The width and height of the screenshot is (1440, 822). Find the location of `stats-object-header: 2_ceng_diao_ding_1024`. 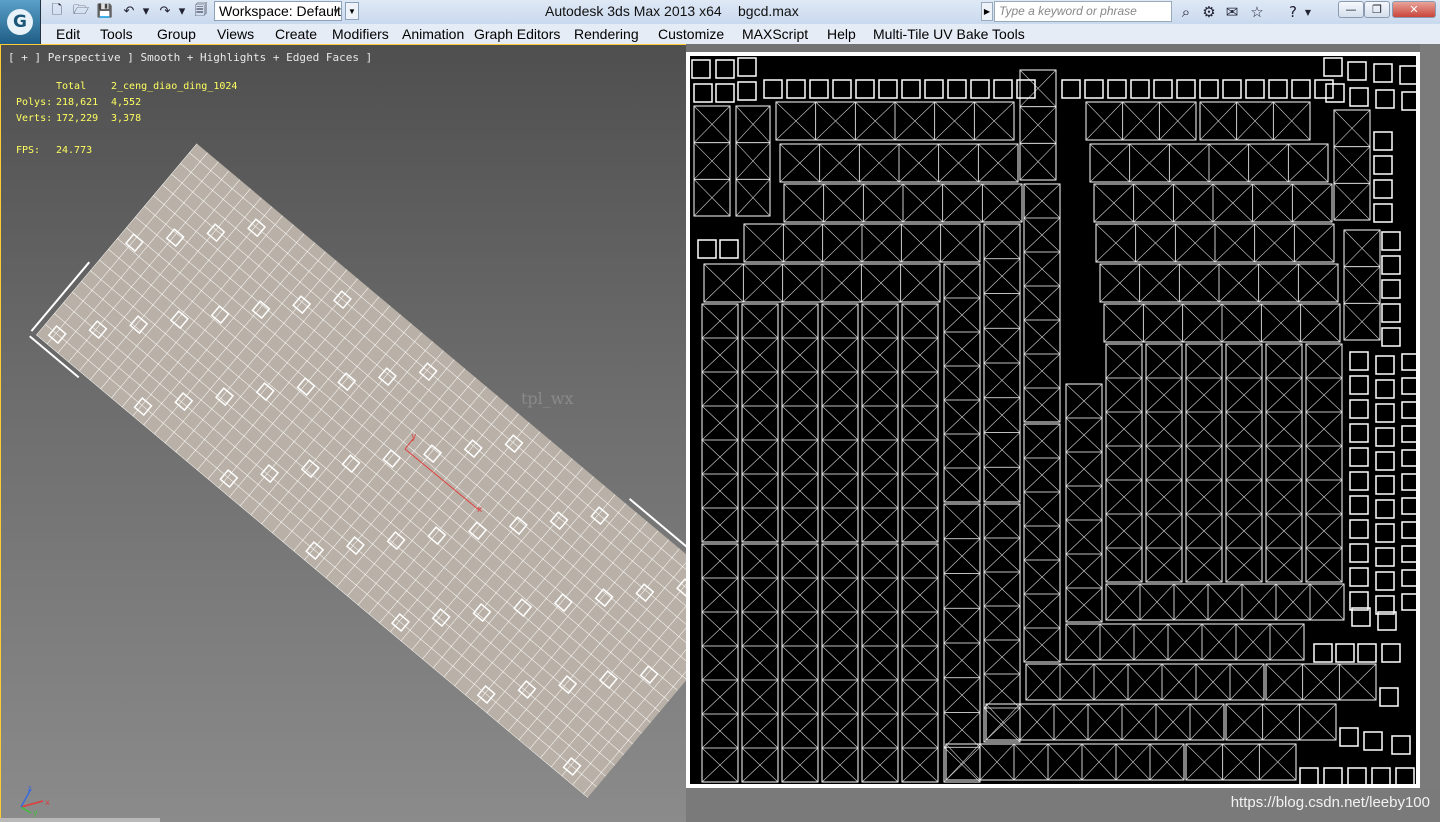

stats-object-header: 2_ceng_diao_ding_1024 is located at coordinates (174, 86).